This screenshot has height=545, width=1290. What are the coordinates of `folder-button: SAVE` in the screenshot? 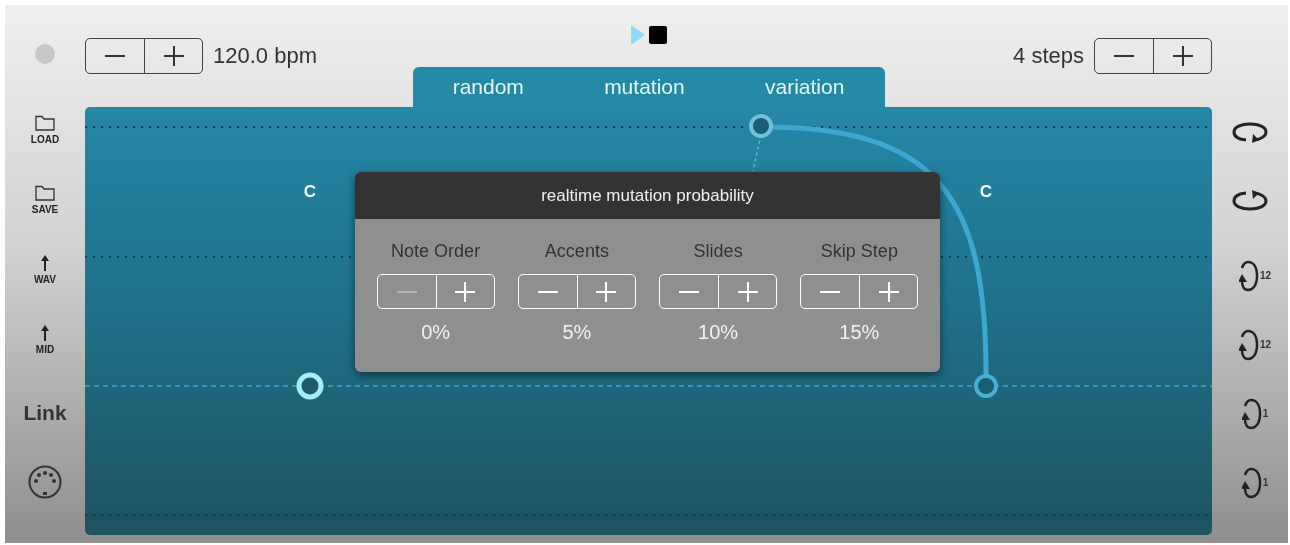 It's located at (45, 219).